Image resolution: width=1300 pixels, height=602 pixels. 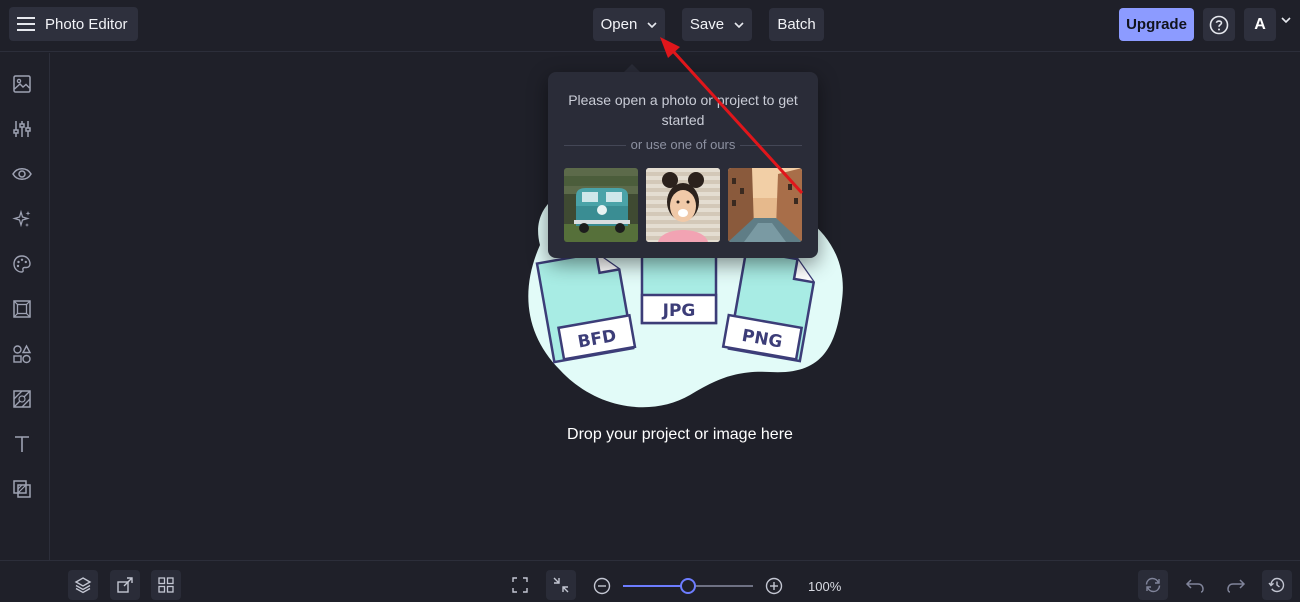 I want to click on layers-button, so click(x=83, y=585).